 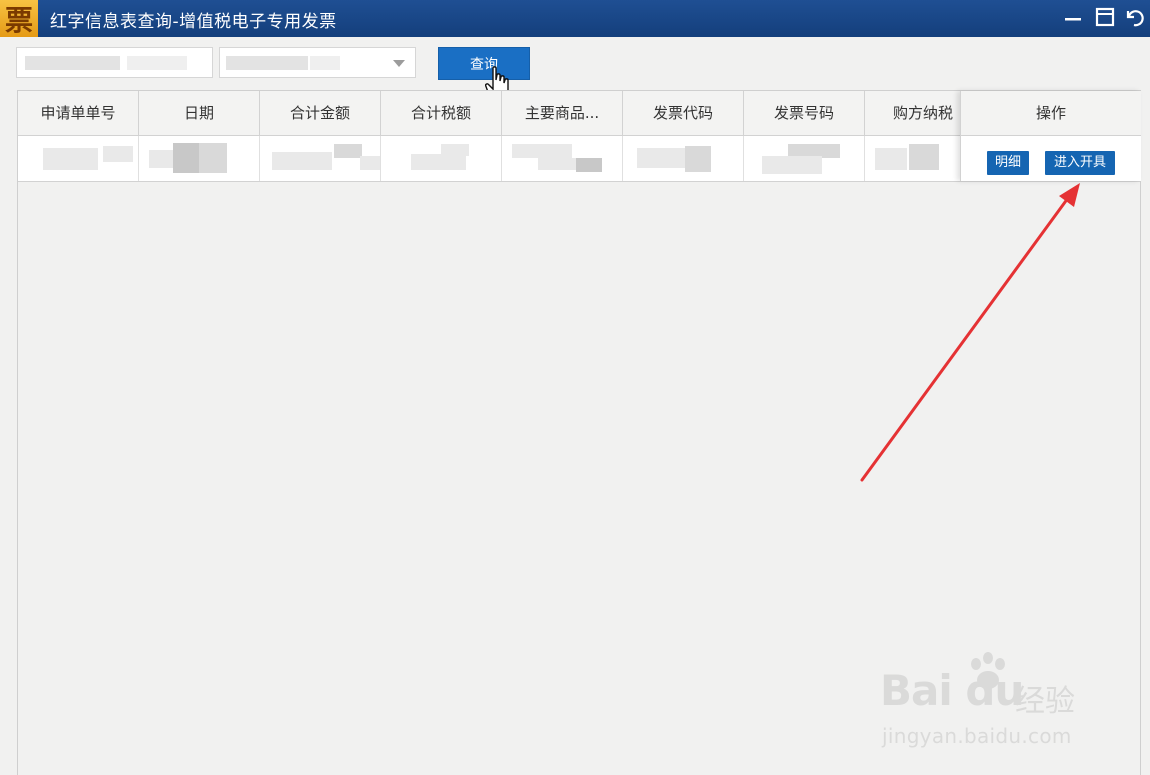 I want to click on watermark-url: jingyan.baidu.com, so click(x=977, y=736).